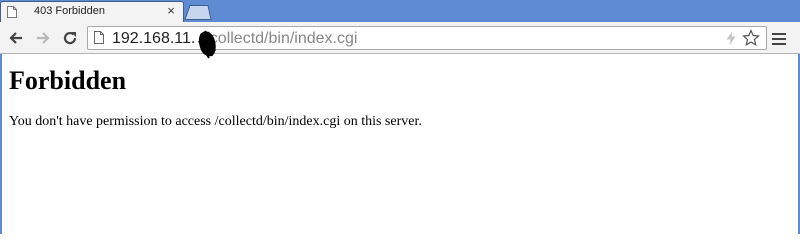  Describe the element at coordinates (779, 38) in the screenshot. I see `hamburger-menu-icon` at that location.